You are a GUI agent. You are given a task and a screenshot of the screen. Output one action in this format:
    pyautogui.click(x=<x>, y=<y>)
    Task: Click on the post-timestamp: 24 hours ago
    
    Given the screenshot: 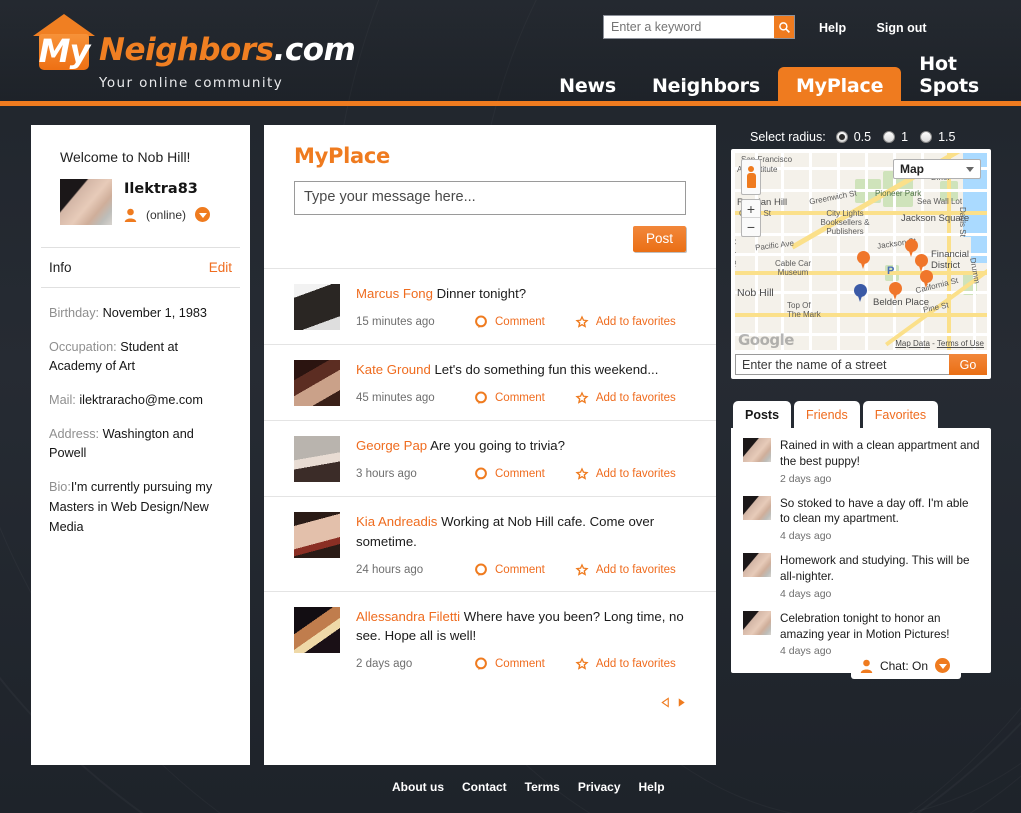 What is the action you would take?
    pyautogui.click(x=390, y=569)
    